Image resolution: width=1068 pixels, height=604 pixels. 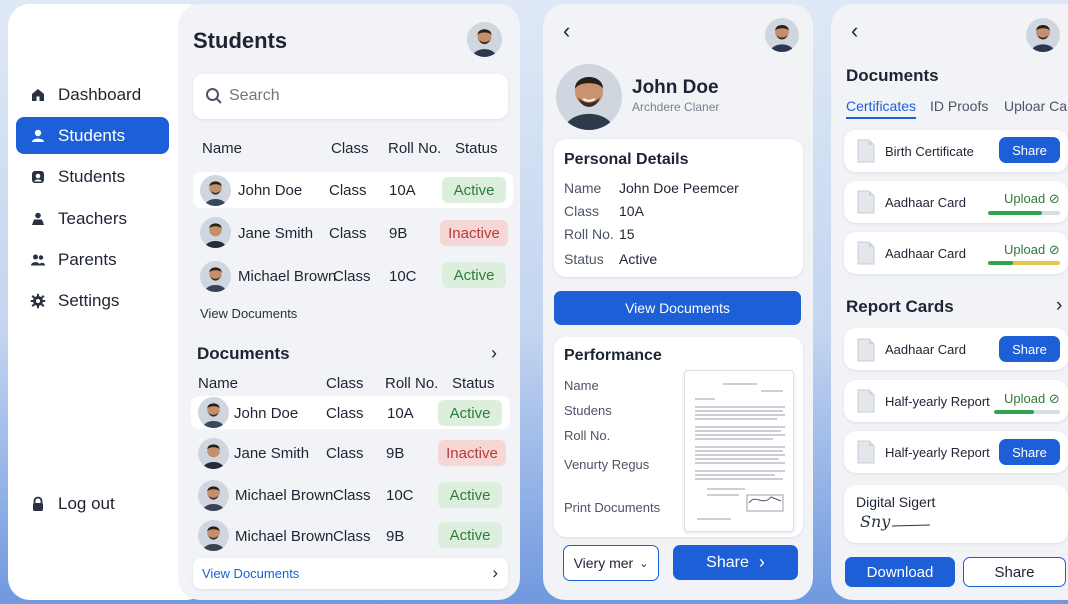 I want to click on performance-title: Performance, so click(x=613, y=355).